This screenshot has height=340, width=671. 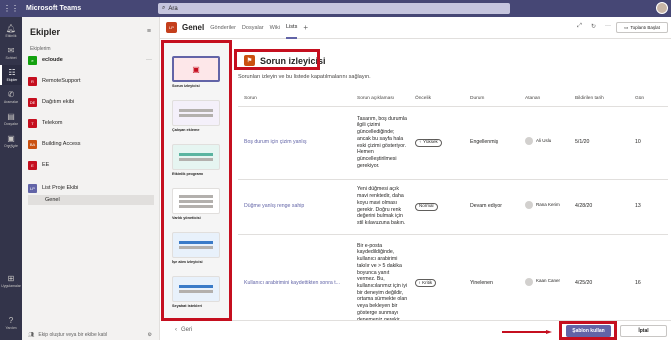 What do you see at coordinates (426, 206) in the screenshot?
I see `priority-badge: Normal` at bounding box center [426, 206].